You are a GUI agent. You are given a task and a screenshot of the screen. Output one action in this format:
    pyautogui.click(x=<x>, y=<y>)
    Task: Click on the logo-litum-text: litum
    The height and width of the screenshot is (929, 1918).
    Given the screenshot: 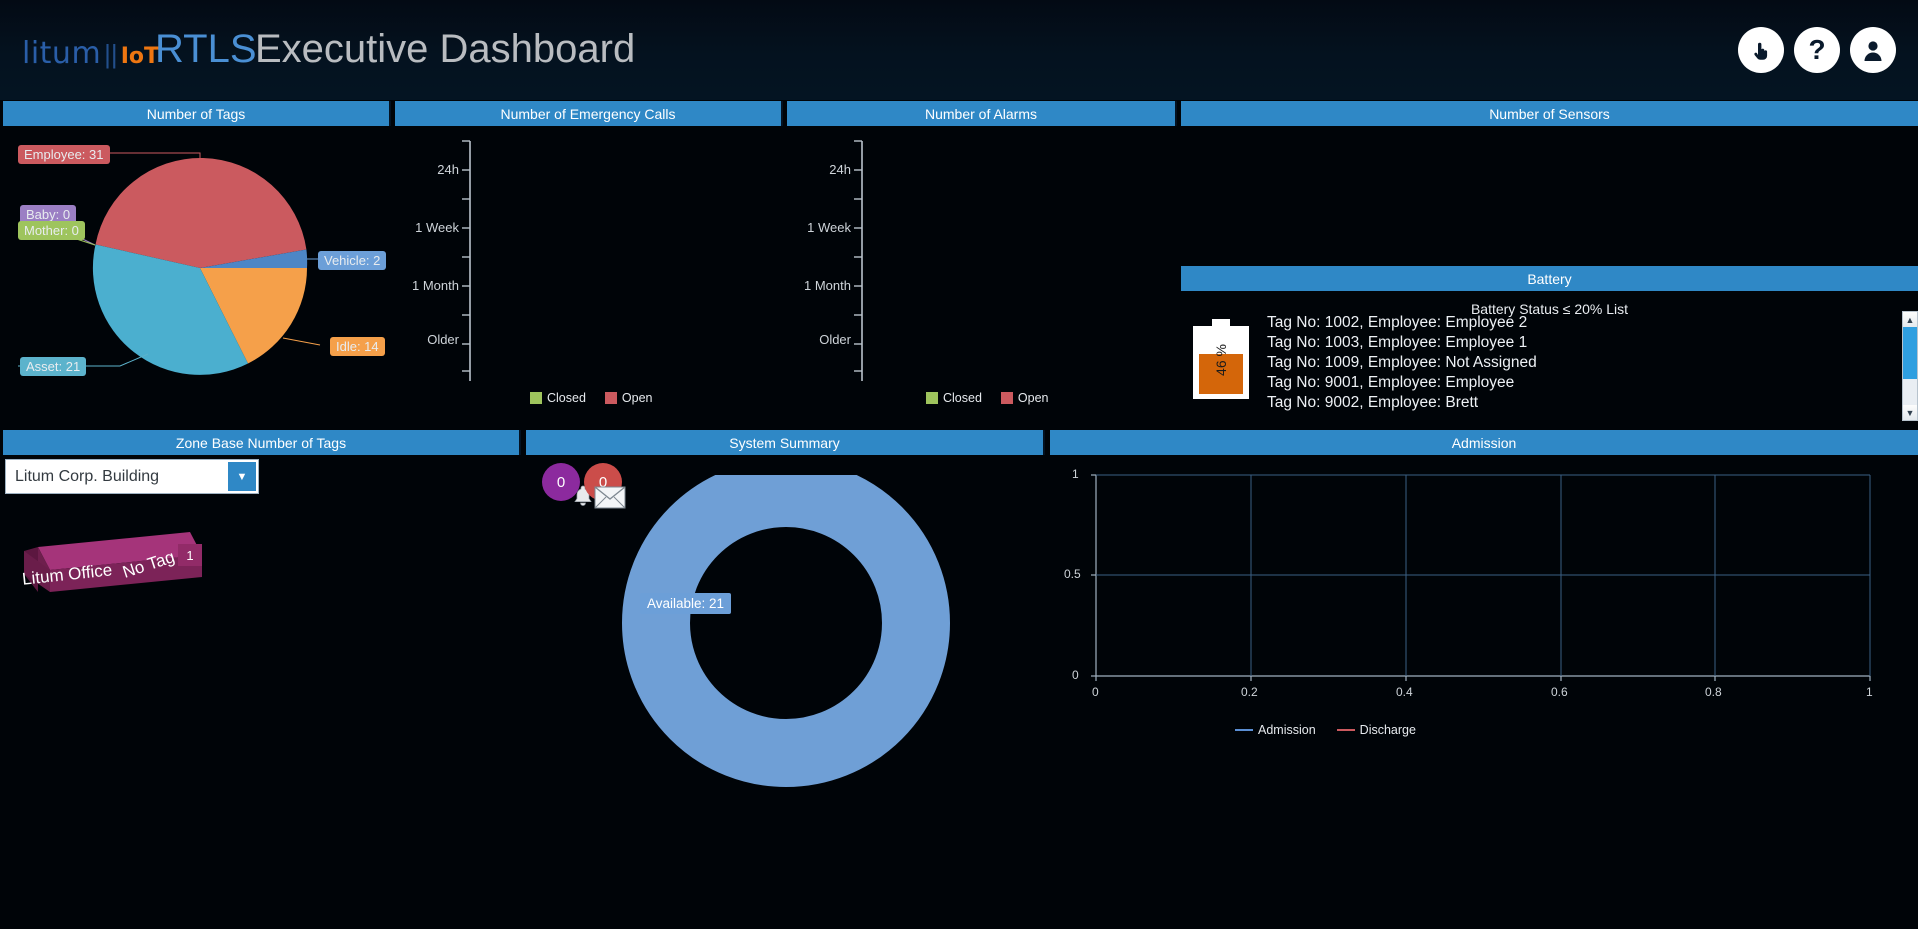 What is the action you would take?
    pyautogui.click(x=62, y=53)
    